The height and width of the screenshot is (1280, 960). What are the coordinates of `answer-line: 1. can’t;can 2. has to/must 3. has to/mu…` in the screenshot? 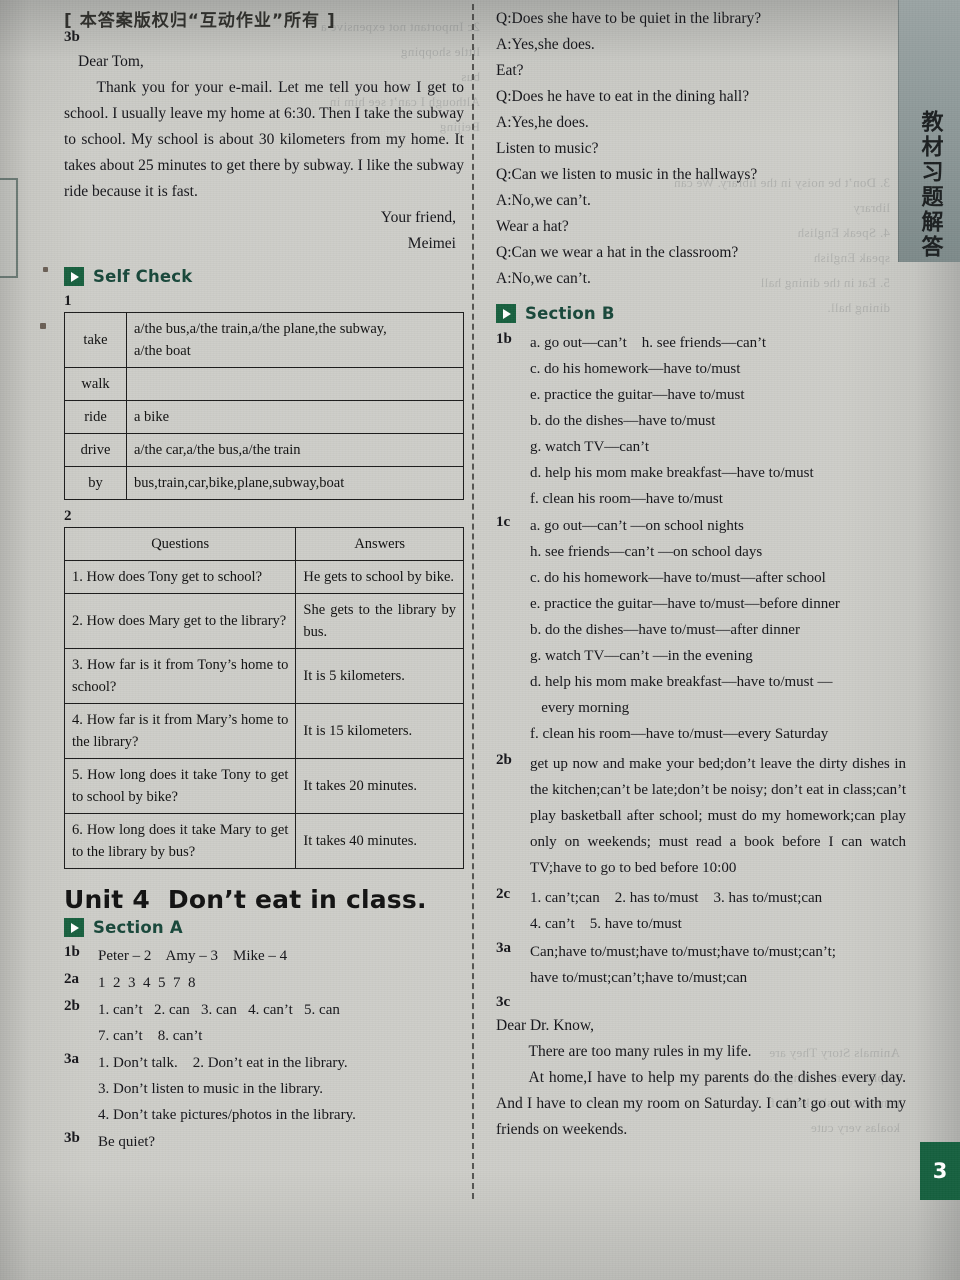 It's located at (676, 898).